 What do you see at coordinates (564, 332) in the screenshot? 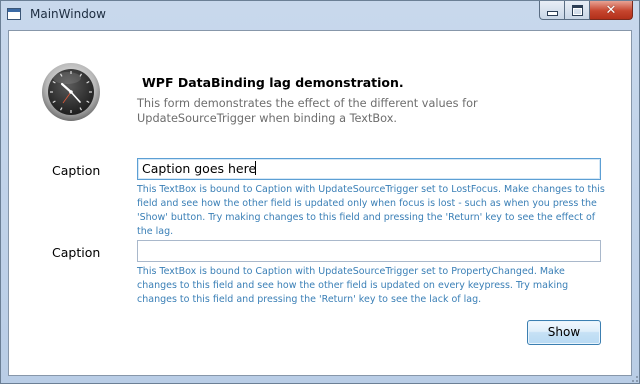
I see `show-button: Show` at bounding box center [564, 332].